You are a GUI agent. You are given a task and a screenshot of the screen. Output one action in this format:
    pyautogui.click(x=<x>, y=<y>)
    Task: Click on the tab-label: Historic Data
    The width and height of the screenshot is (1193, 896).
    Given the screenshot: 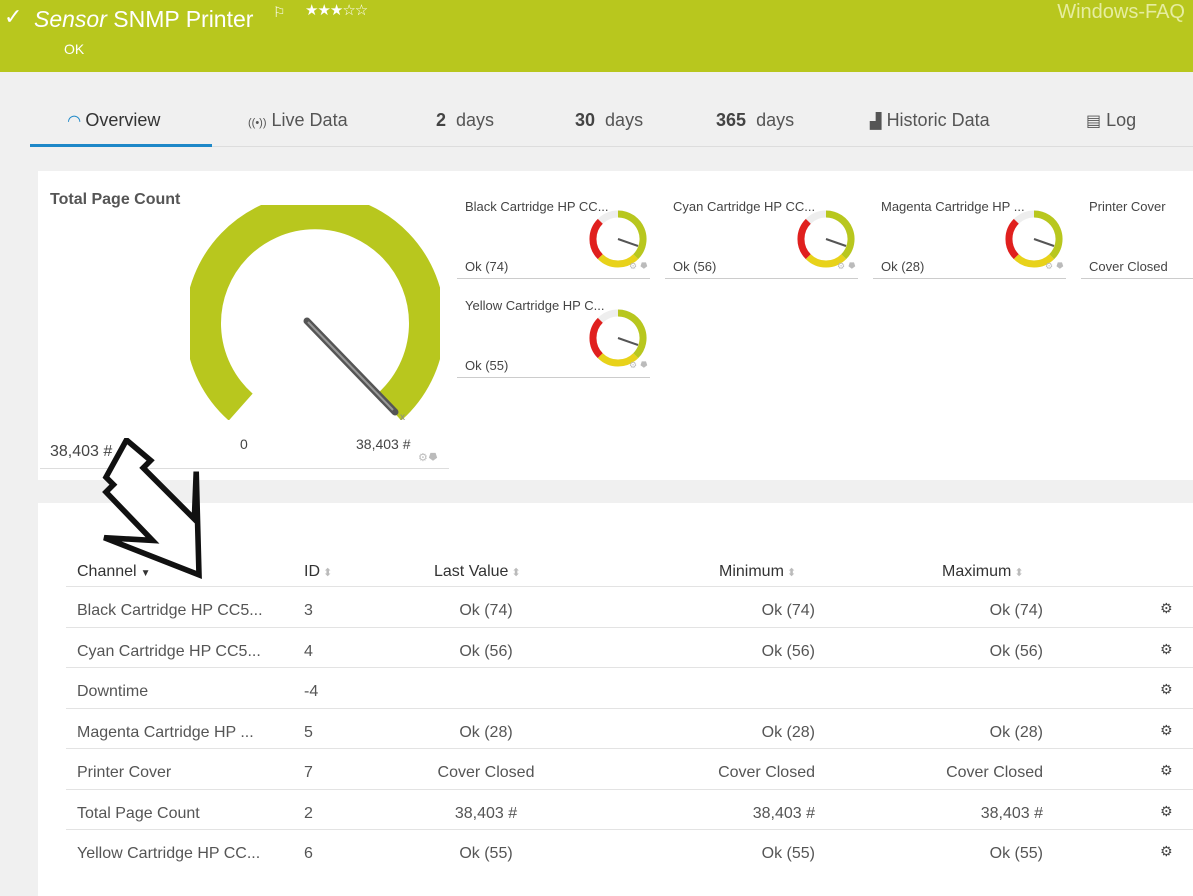 What is the action you would take?
    pyautogui.click(x=938, y=120)
    